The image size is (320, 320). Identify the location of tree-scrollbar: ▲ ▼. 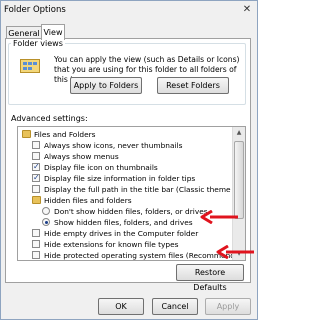
(238, 193).